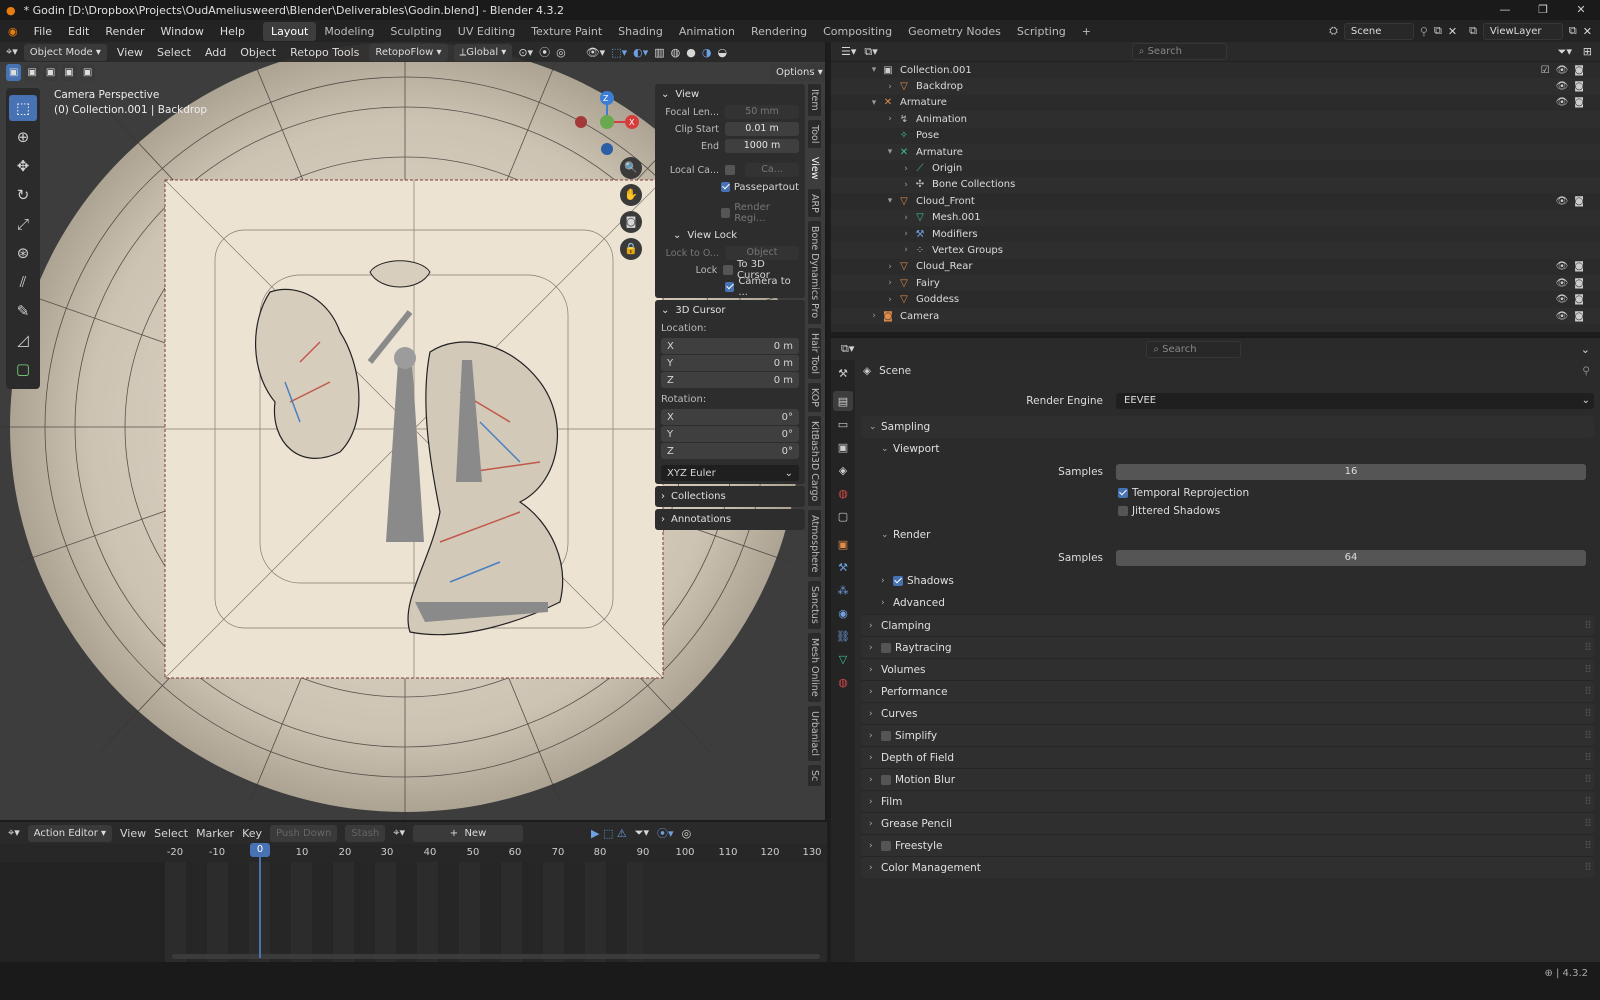 This screenshot has height=1000, width=1600. Describe the element at coordinates (783, 380) in the screenshot. I see `location-z-field: 0 m` at that location.